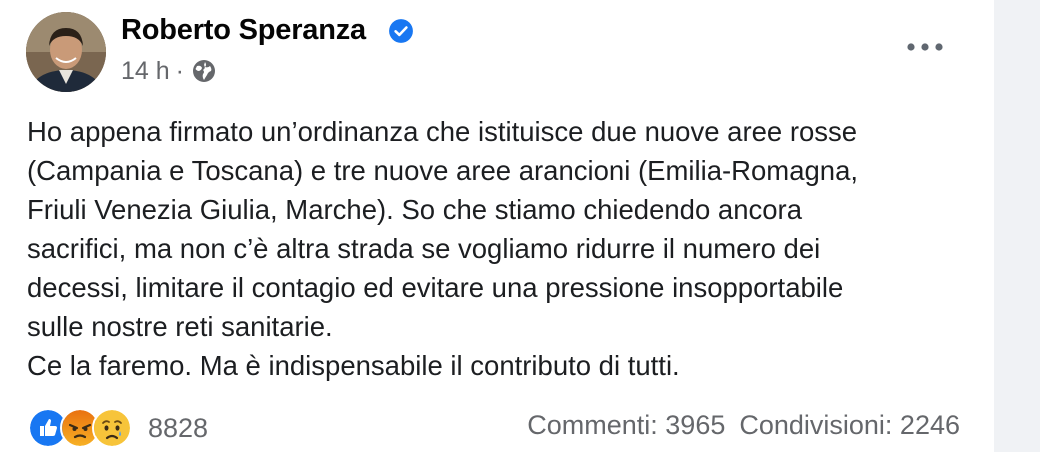 This screenshot has height=452, width=1040. I want to click on more-options-button, so click(925, 47).